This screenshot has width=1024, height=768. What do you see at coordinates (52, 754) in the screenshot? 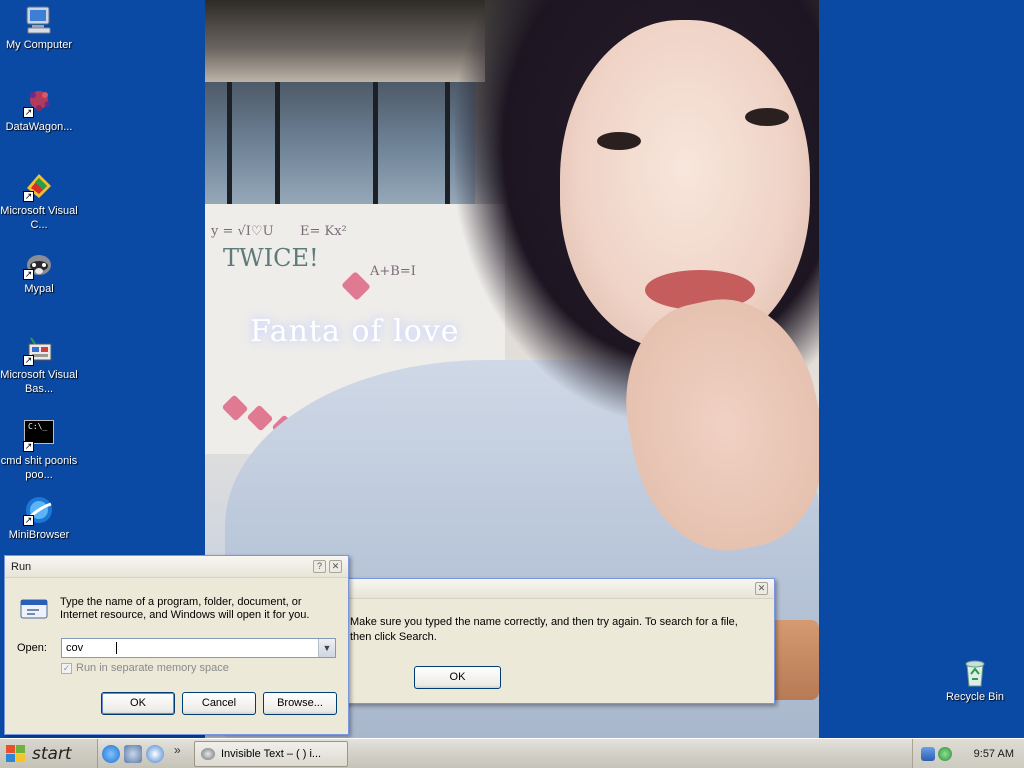
I see `start-label: start` at bounding box center [52, 754].